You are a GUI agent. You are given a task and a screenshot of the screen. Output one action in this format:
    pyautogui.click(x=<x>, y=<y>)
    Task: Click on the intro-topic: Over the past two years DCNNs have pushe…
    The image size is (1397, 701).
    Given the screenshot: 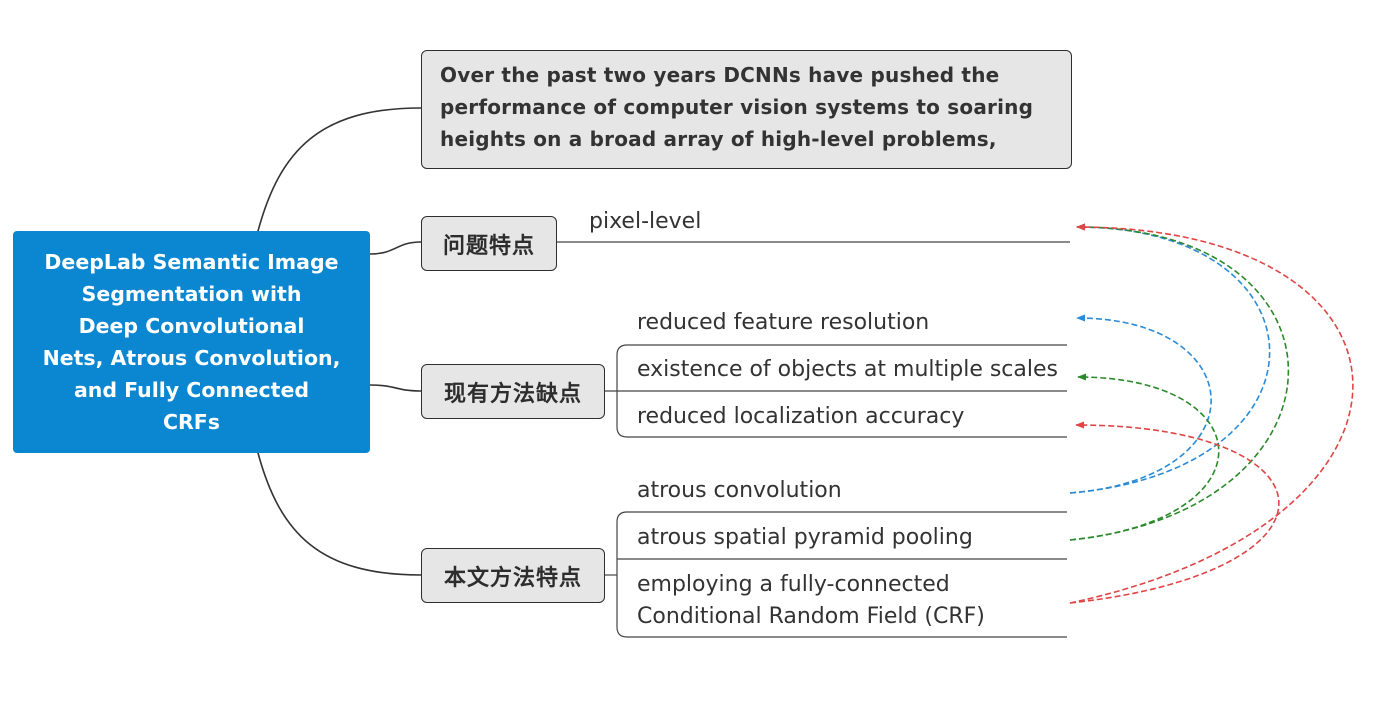 What is the action you would take?
    pyautogui.click(x=746, y=109)
    